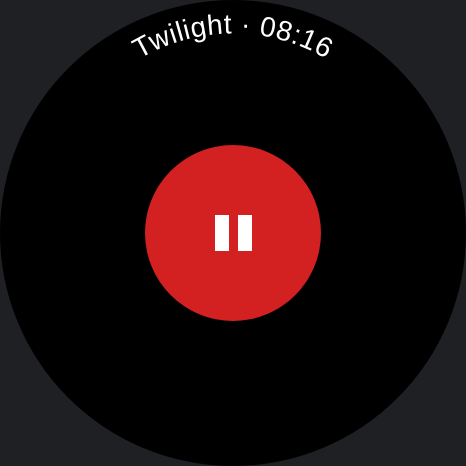  I want to click on pause-bar-left, so click(221, 233).